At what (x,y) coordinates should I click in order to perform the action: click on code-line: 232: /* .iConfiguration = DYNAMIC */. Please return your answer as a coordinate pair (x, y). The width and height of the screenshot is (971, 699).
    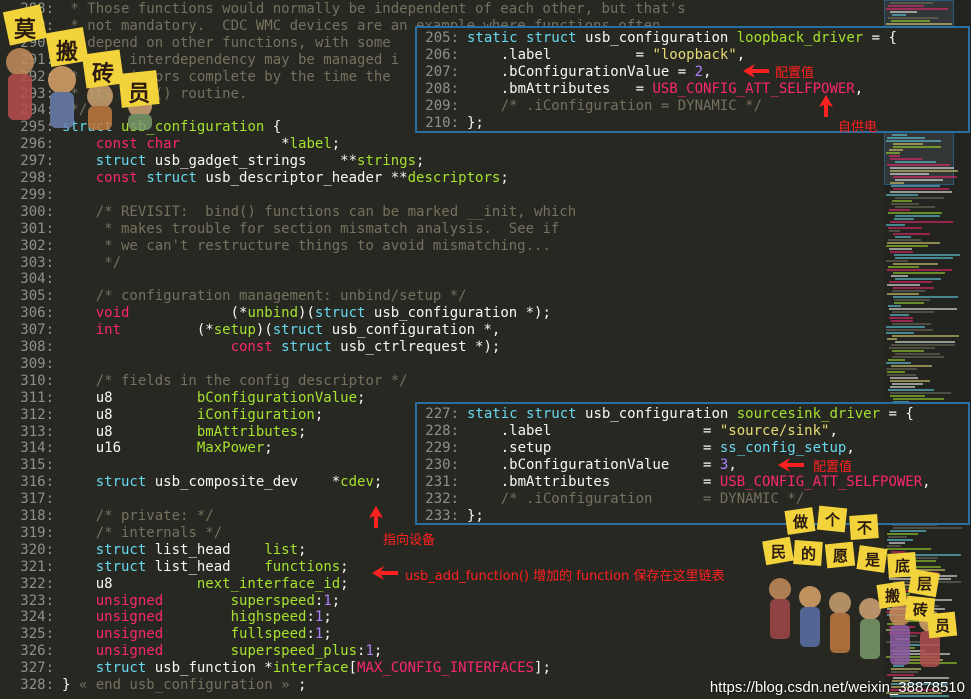
    Looking at the image, I should click on (610, 499).